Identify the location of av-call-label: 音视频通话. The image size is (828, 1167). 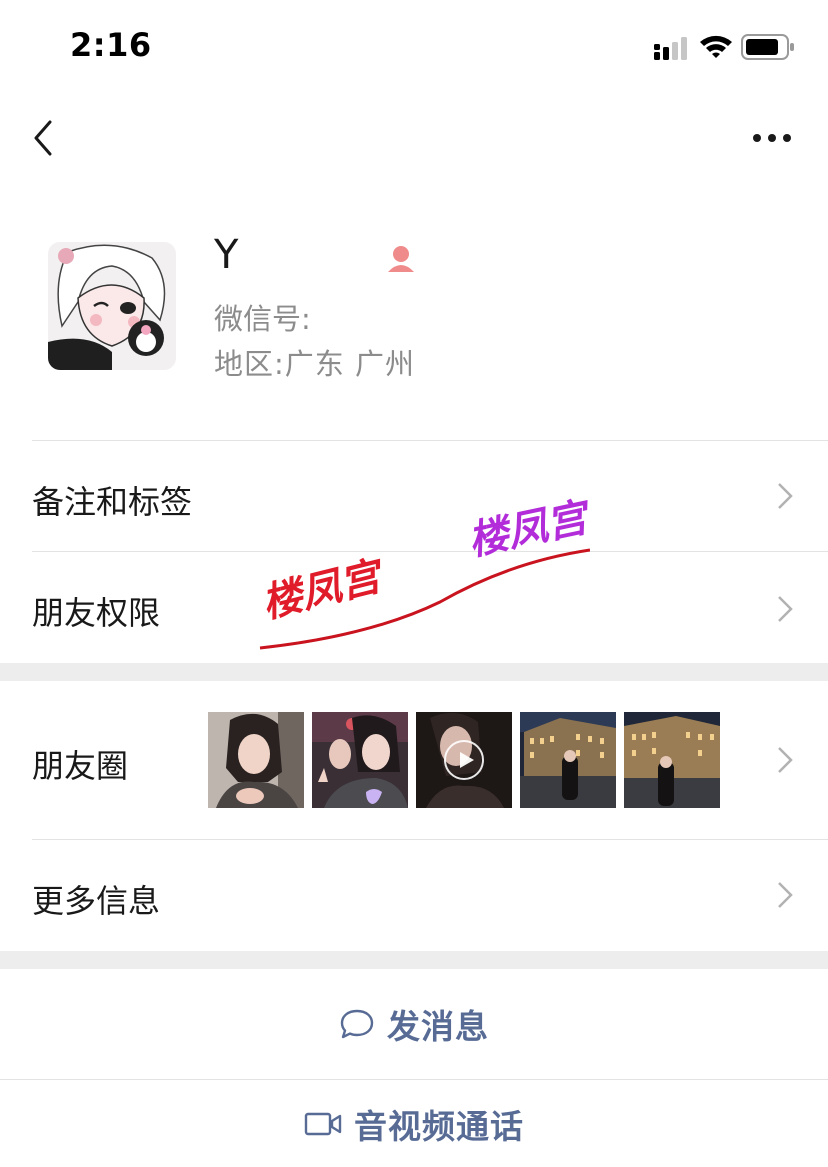
(439, 1126).